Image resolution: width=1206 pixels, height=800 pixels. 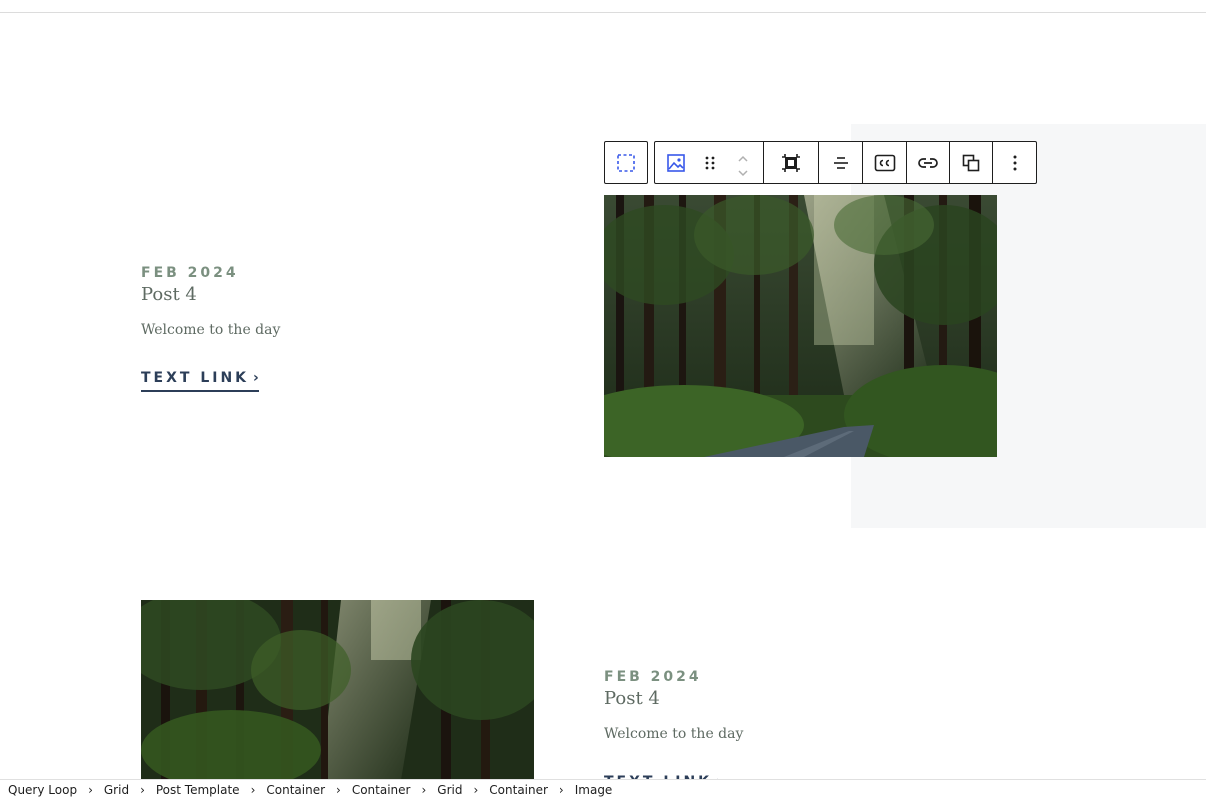 I want to click on forest-image, so click(x=337, y=690).